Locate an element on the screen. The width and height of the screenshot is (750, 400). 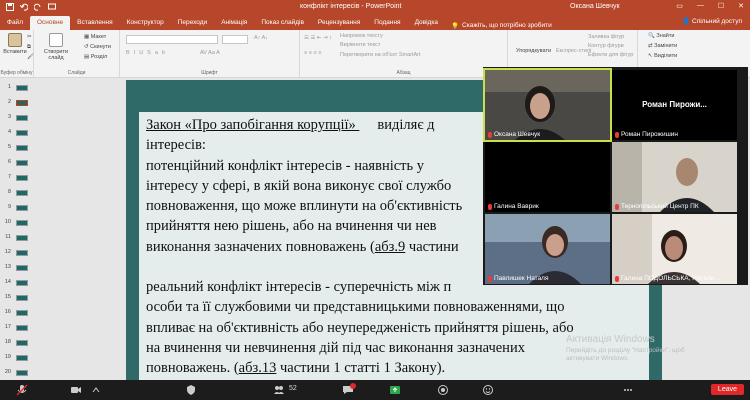
mic-muted-icon is located at coordinates (22, 390).